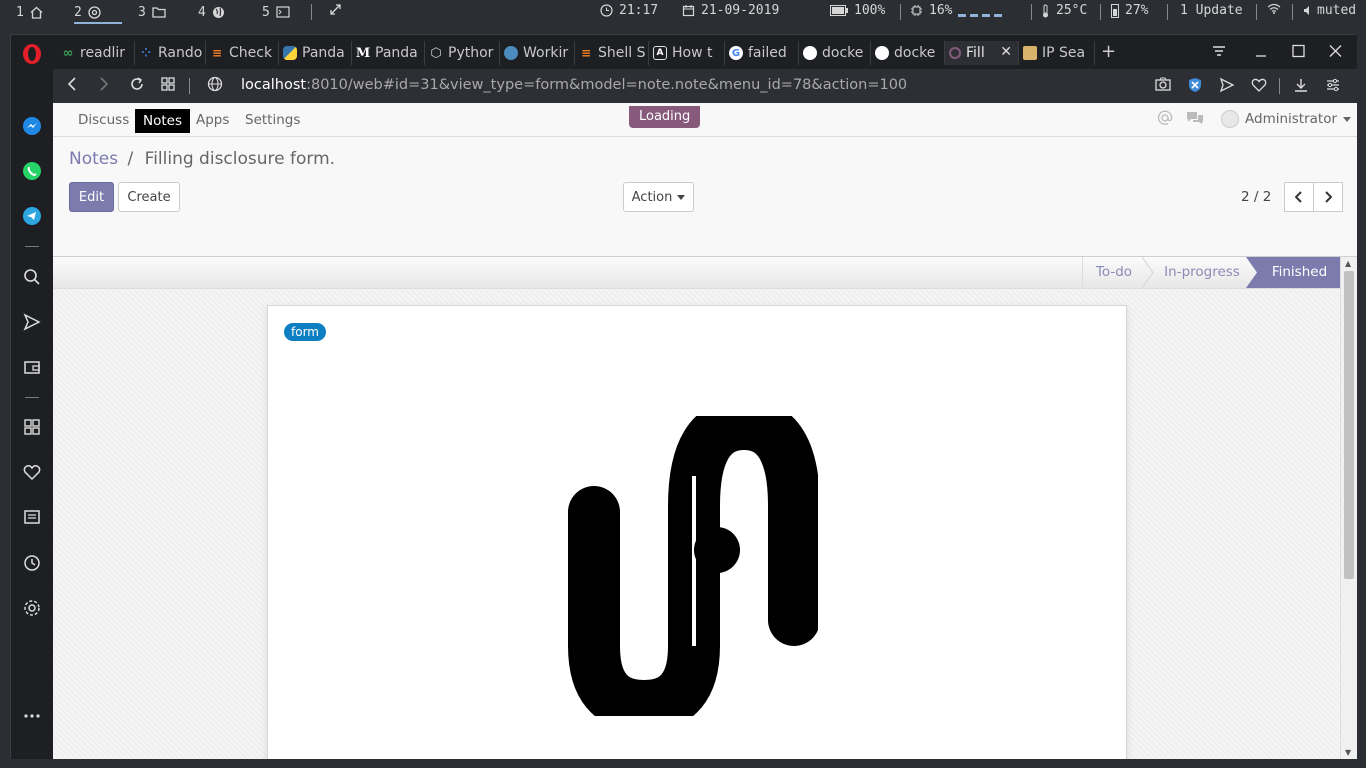 The height and width of the screenshot is (768, 1366). What do you see at coordinates (586, 53) in the screenshot?
I see `stackoverflow-icon: ≡` at bounding box center [586, 53].